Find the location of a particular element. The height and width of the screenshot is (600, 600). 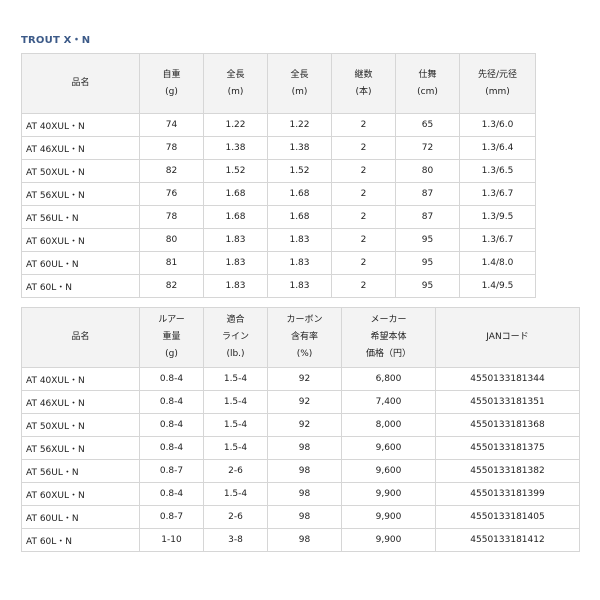

table-cell: 1.3/6.7 is located at coordinates (497, 240).